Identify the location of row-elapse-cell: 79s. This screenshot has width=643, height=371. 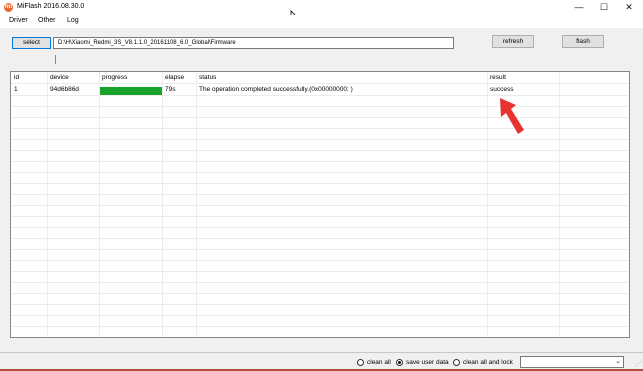
(170, 89).